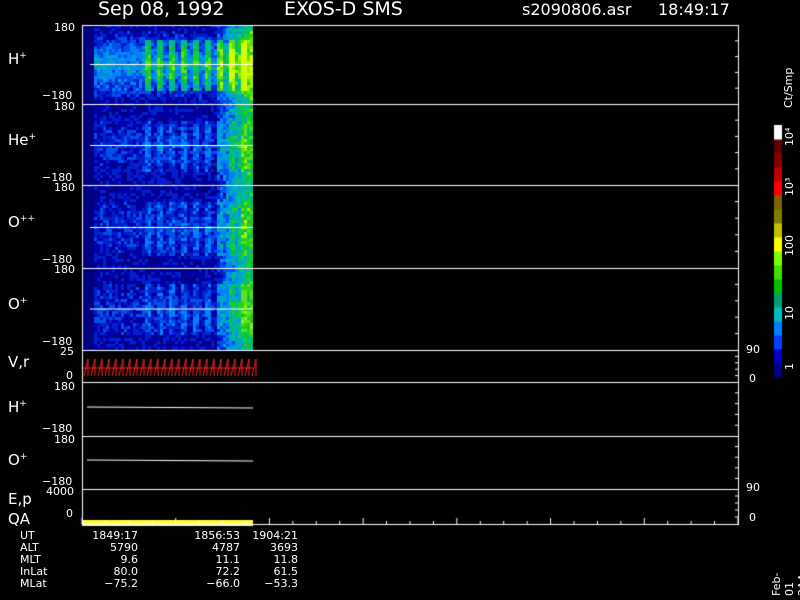  Describe the element at coordinates (788, 87) in the screenshot. I see `colorbar-unit-label: Ct/Smp` at that location.